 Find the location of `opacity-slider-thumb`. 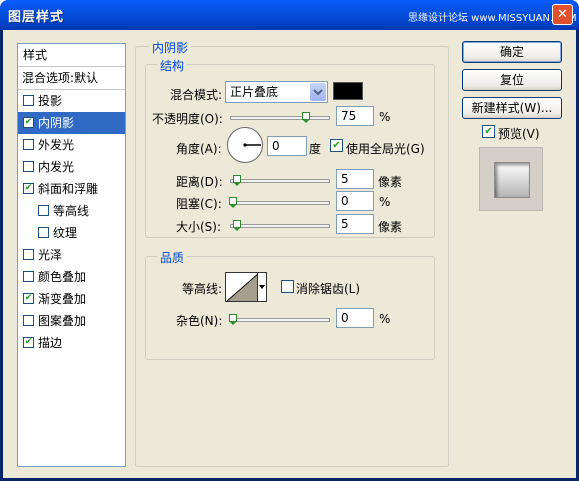

opacity-slider-thumb is located at coordinates (306, 117).